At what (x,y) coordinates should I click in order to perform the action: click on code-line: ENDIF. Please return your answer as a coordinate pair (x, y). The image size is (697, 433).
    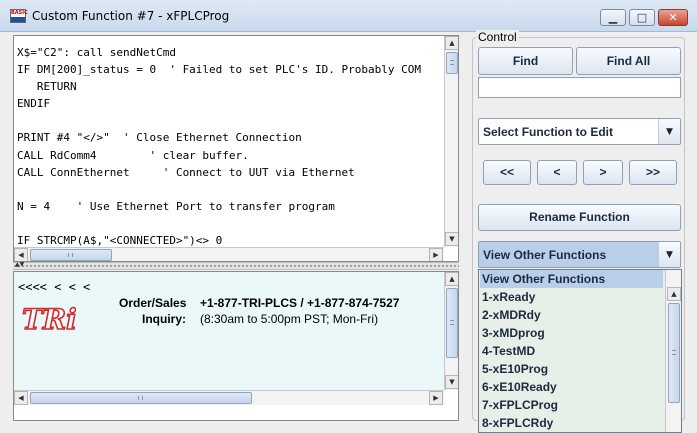
    Looking at the image, I should click on (34, 104).